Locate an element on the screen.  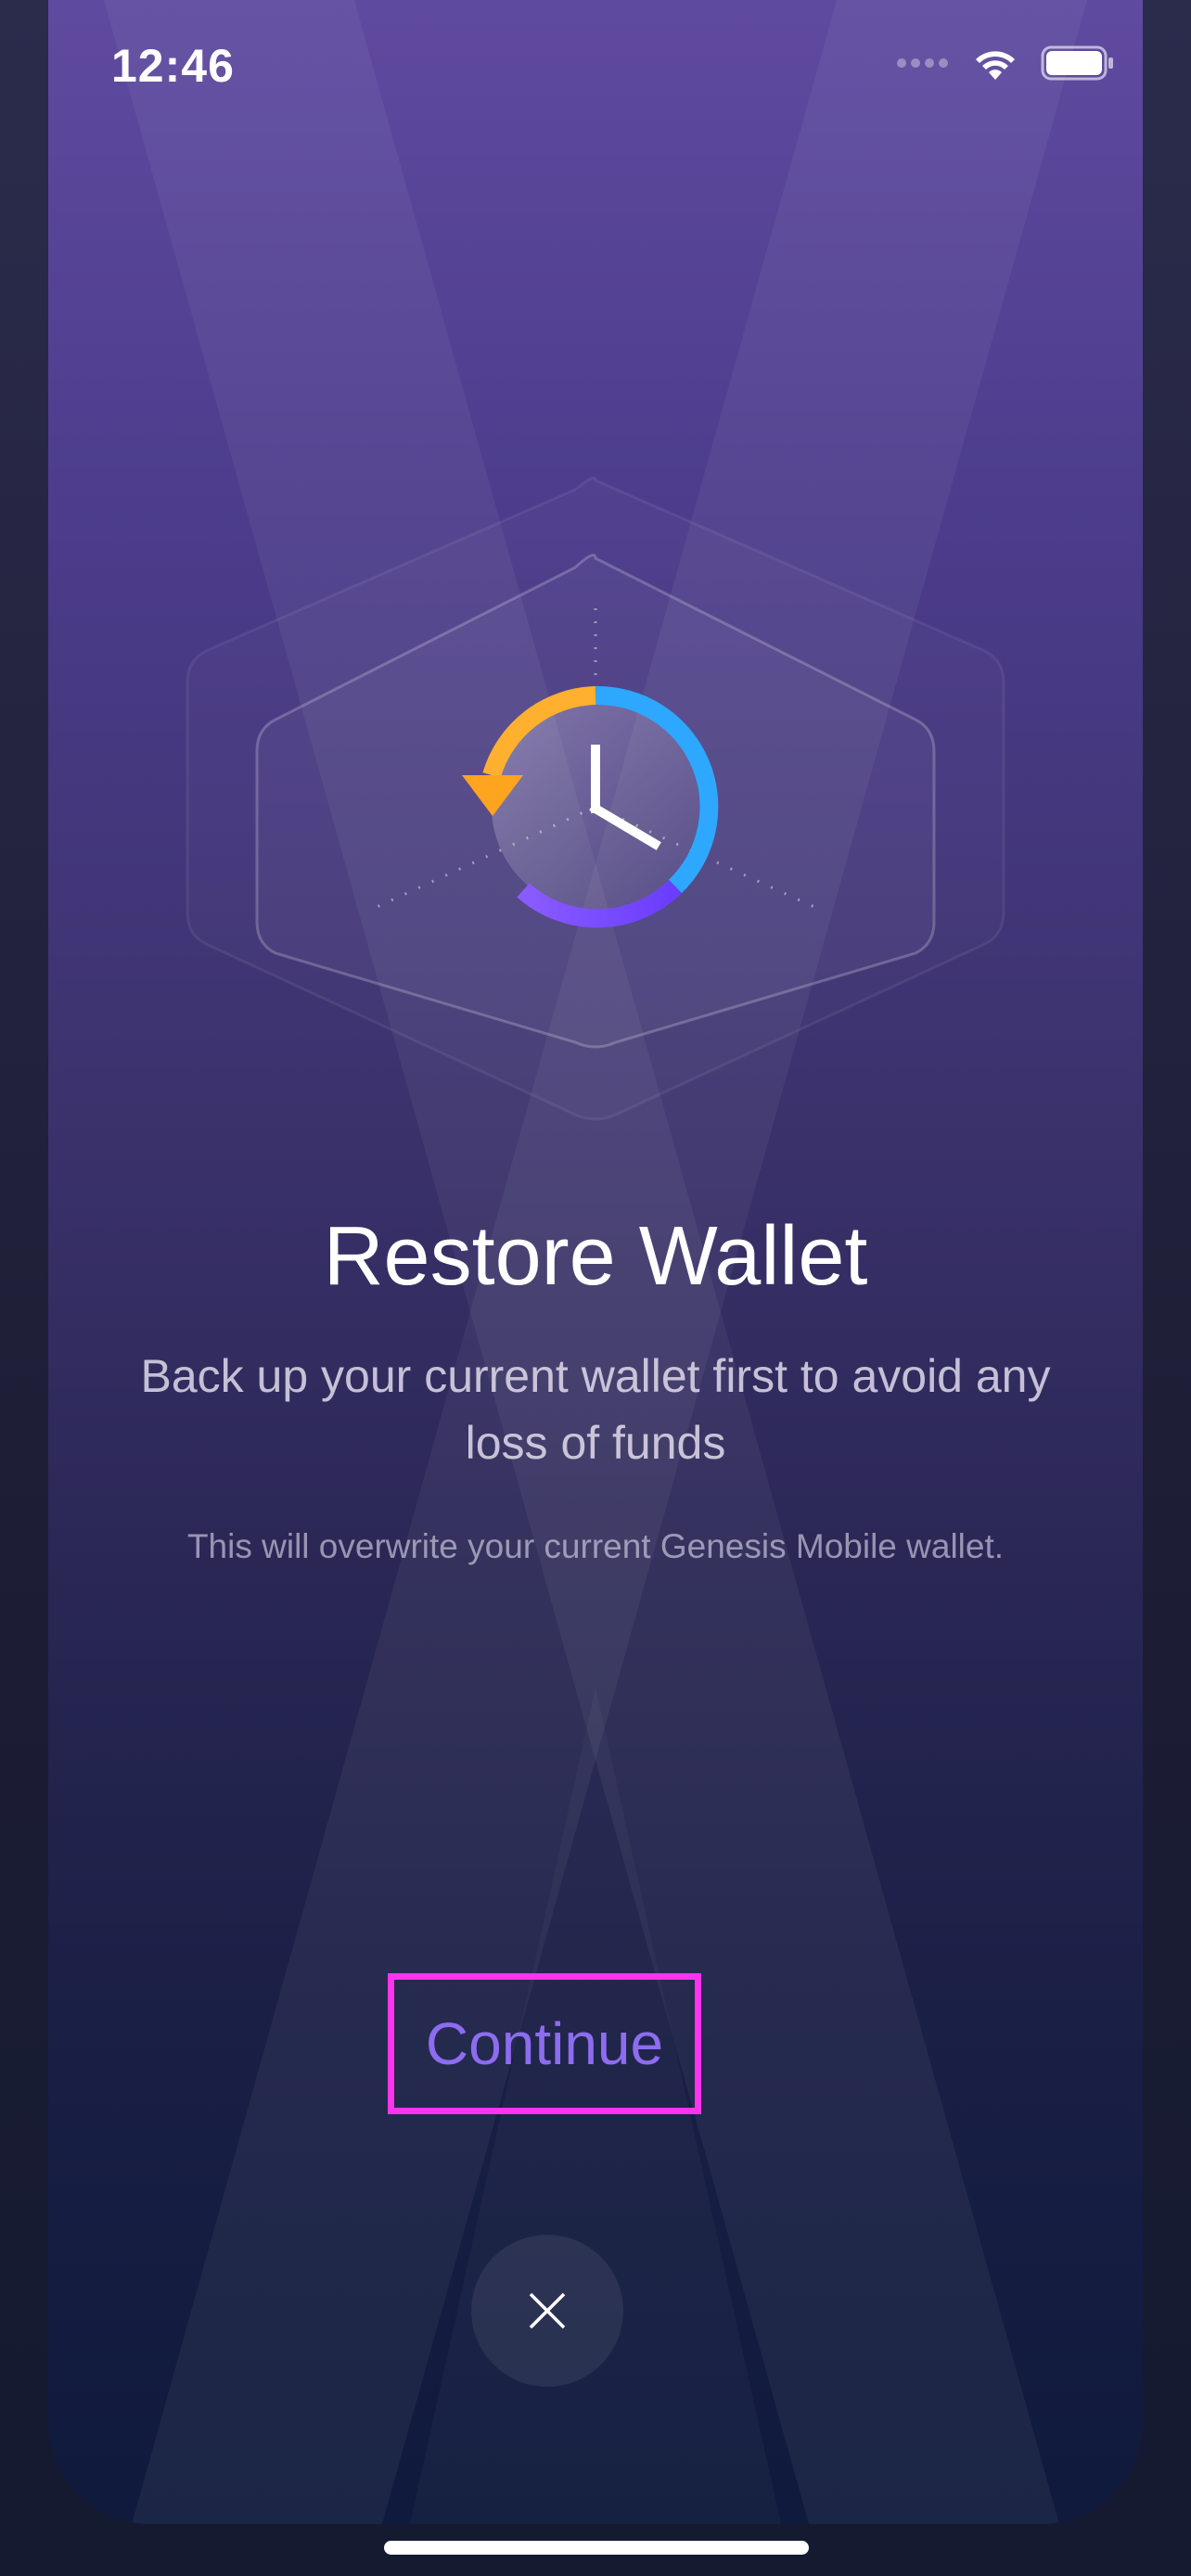
close-button is located at coordinates (547, 2311).